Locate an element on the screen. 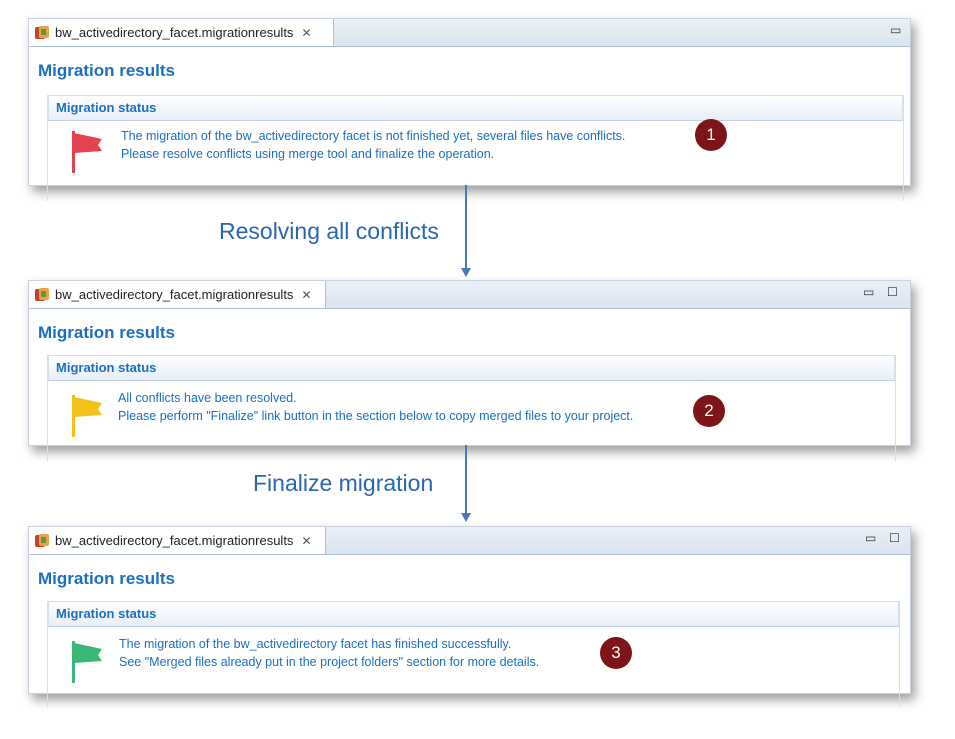 The height and width of the screenshot is (739, 955). step-label-1: Resolving all conflicts is located at coordinates (329, 231).